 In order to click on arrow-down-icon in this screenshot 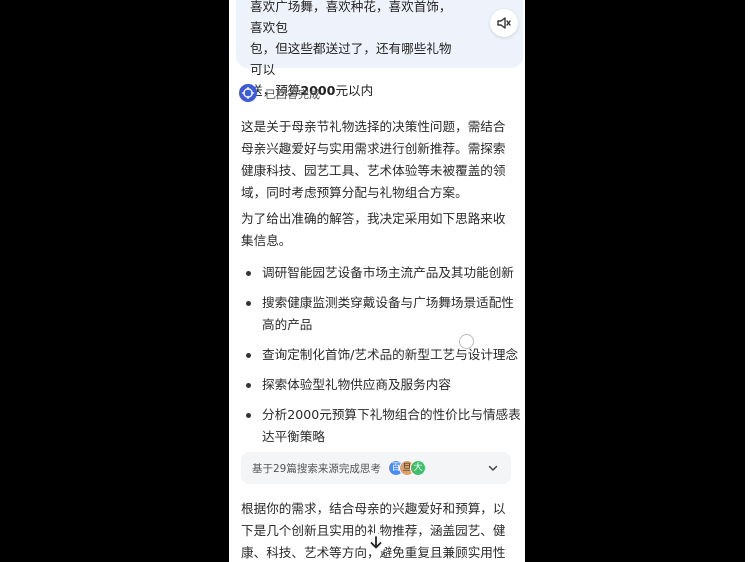, I will do `click(376, 543)`.